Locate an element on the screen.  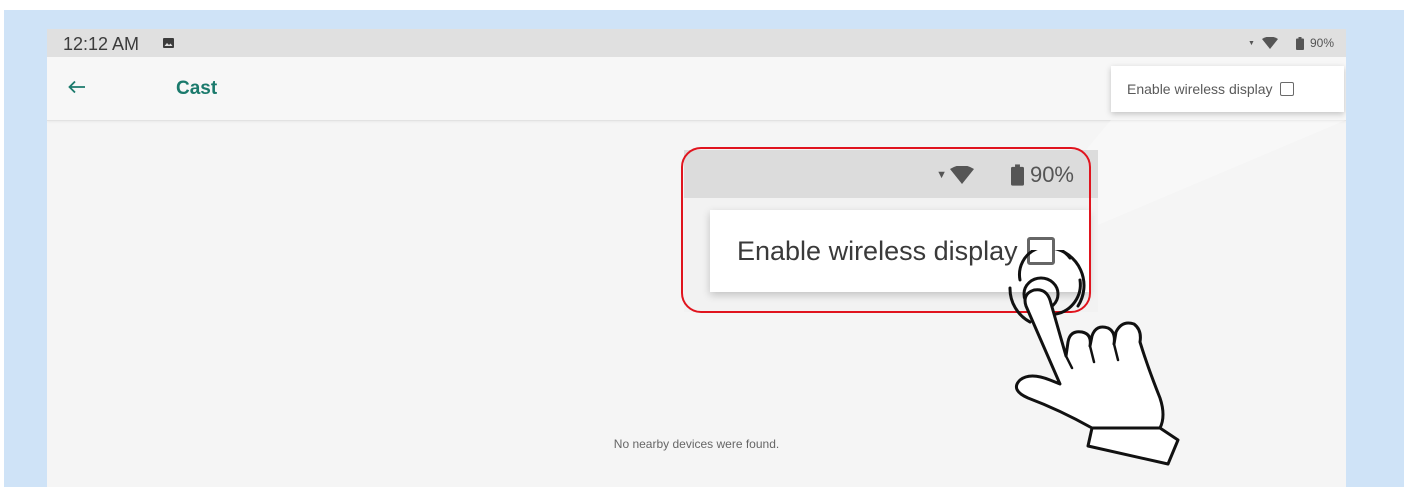
zoom-status-bar: ▼ 90% is located at coordinates (891, 174).